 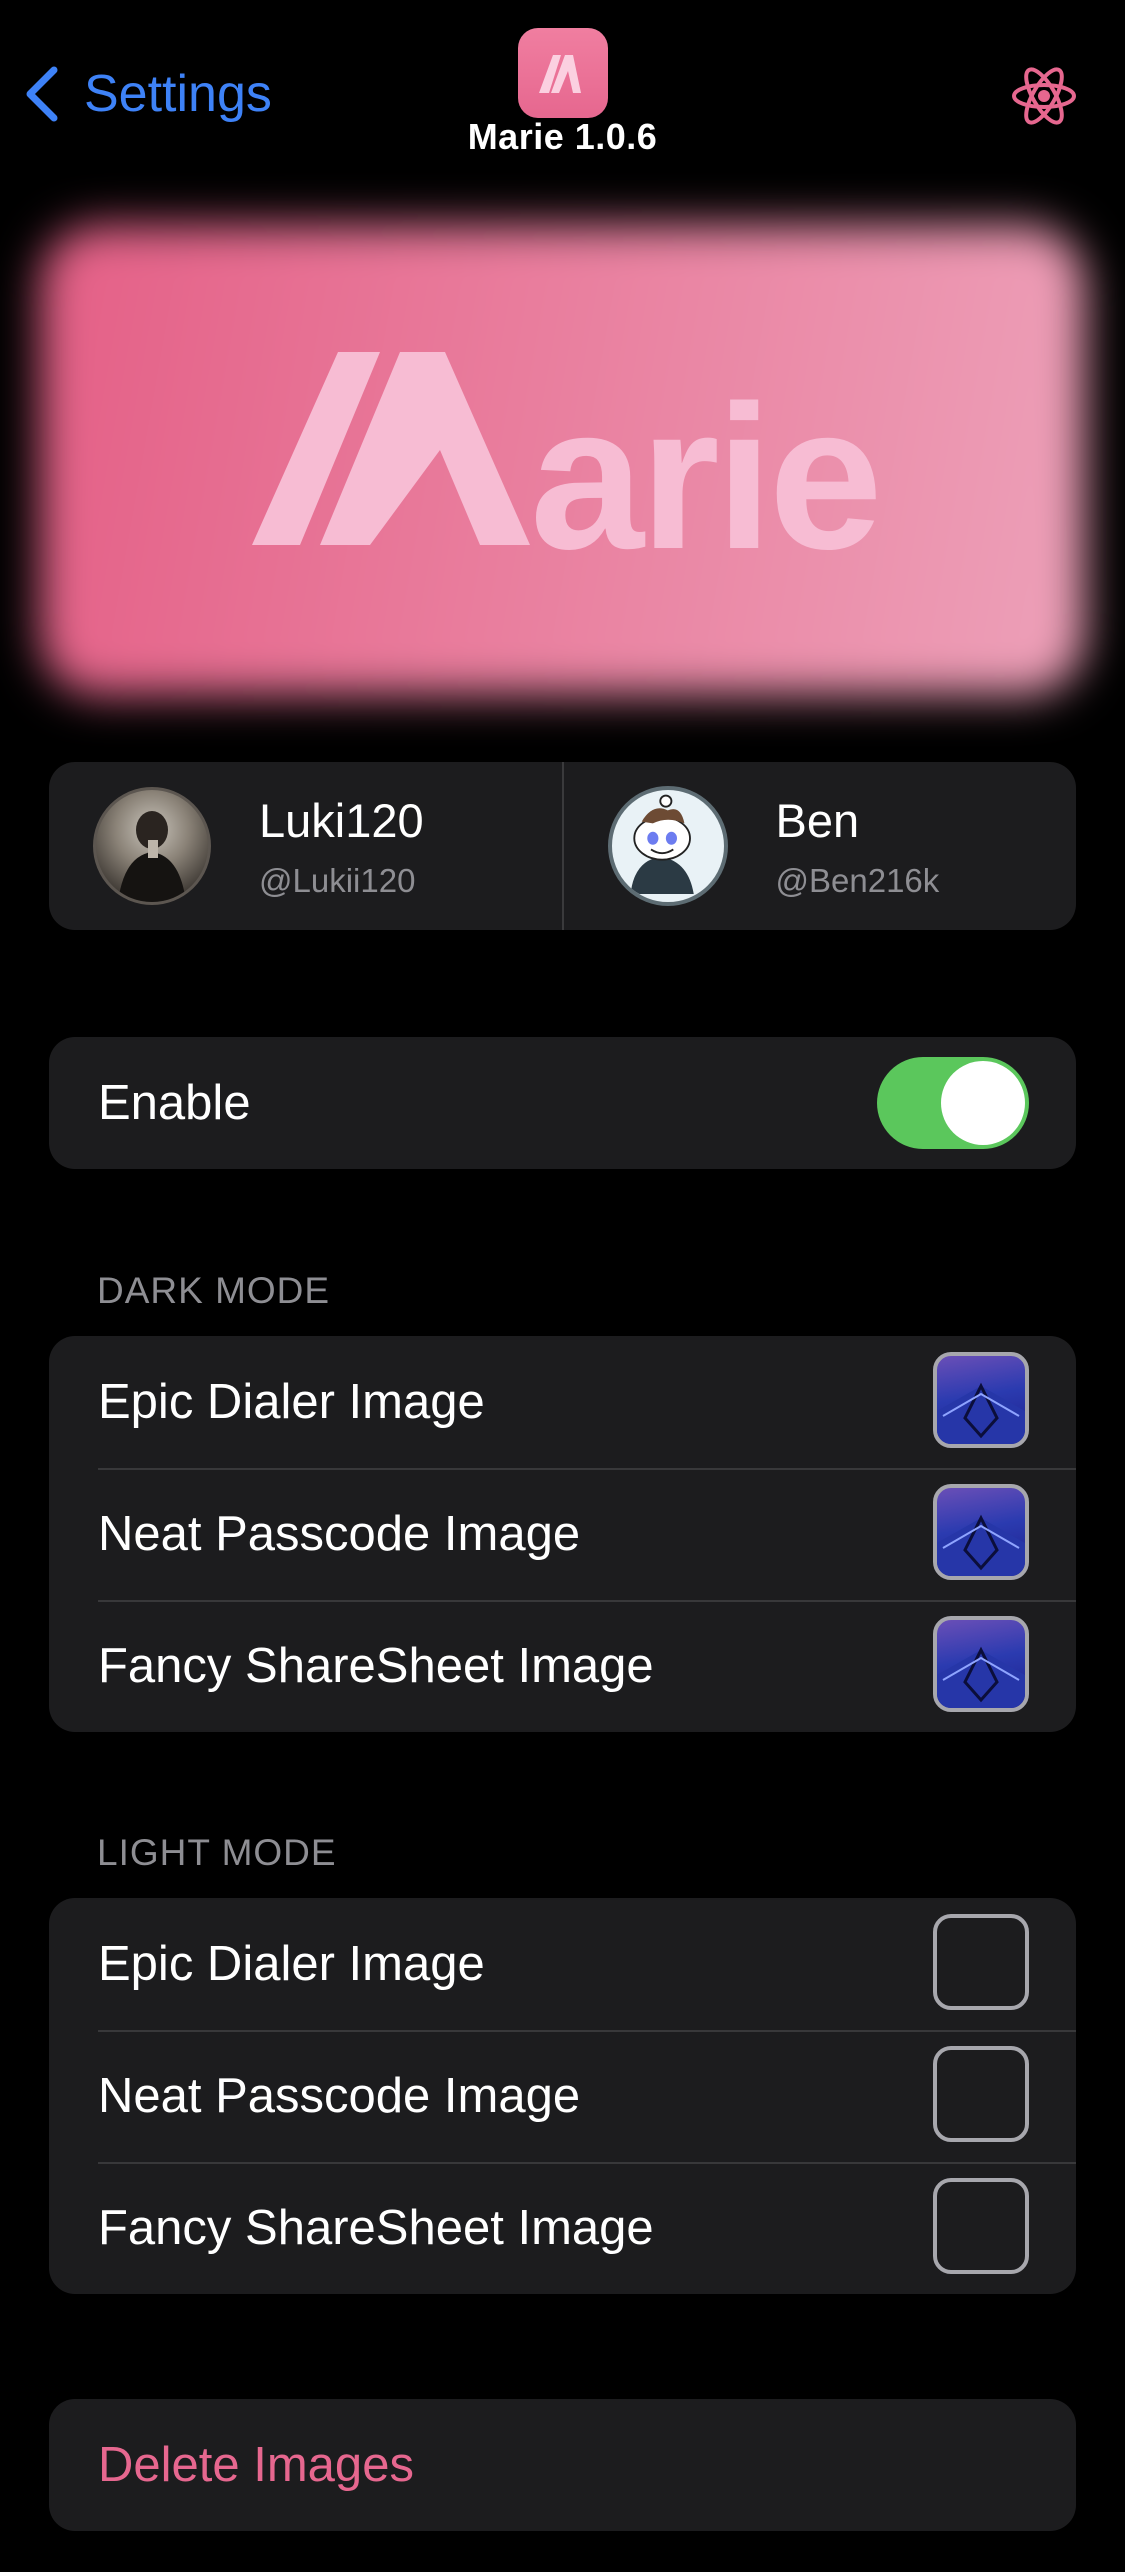 What do you see at coordinates (983, 1103) in the screenshot?
I see `toggle-knob` at bounding box center [983, 1103].